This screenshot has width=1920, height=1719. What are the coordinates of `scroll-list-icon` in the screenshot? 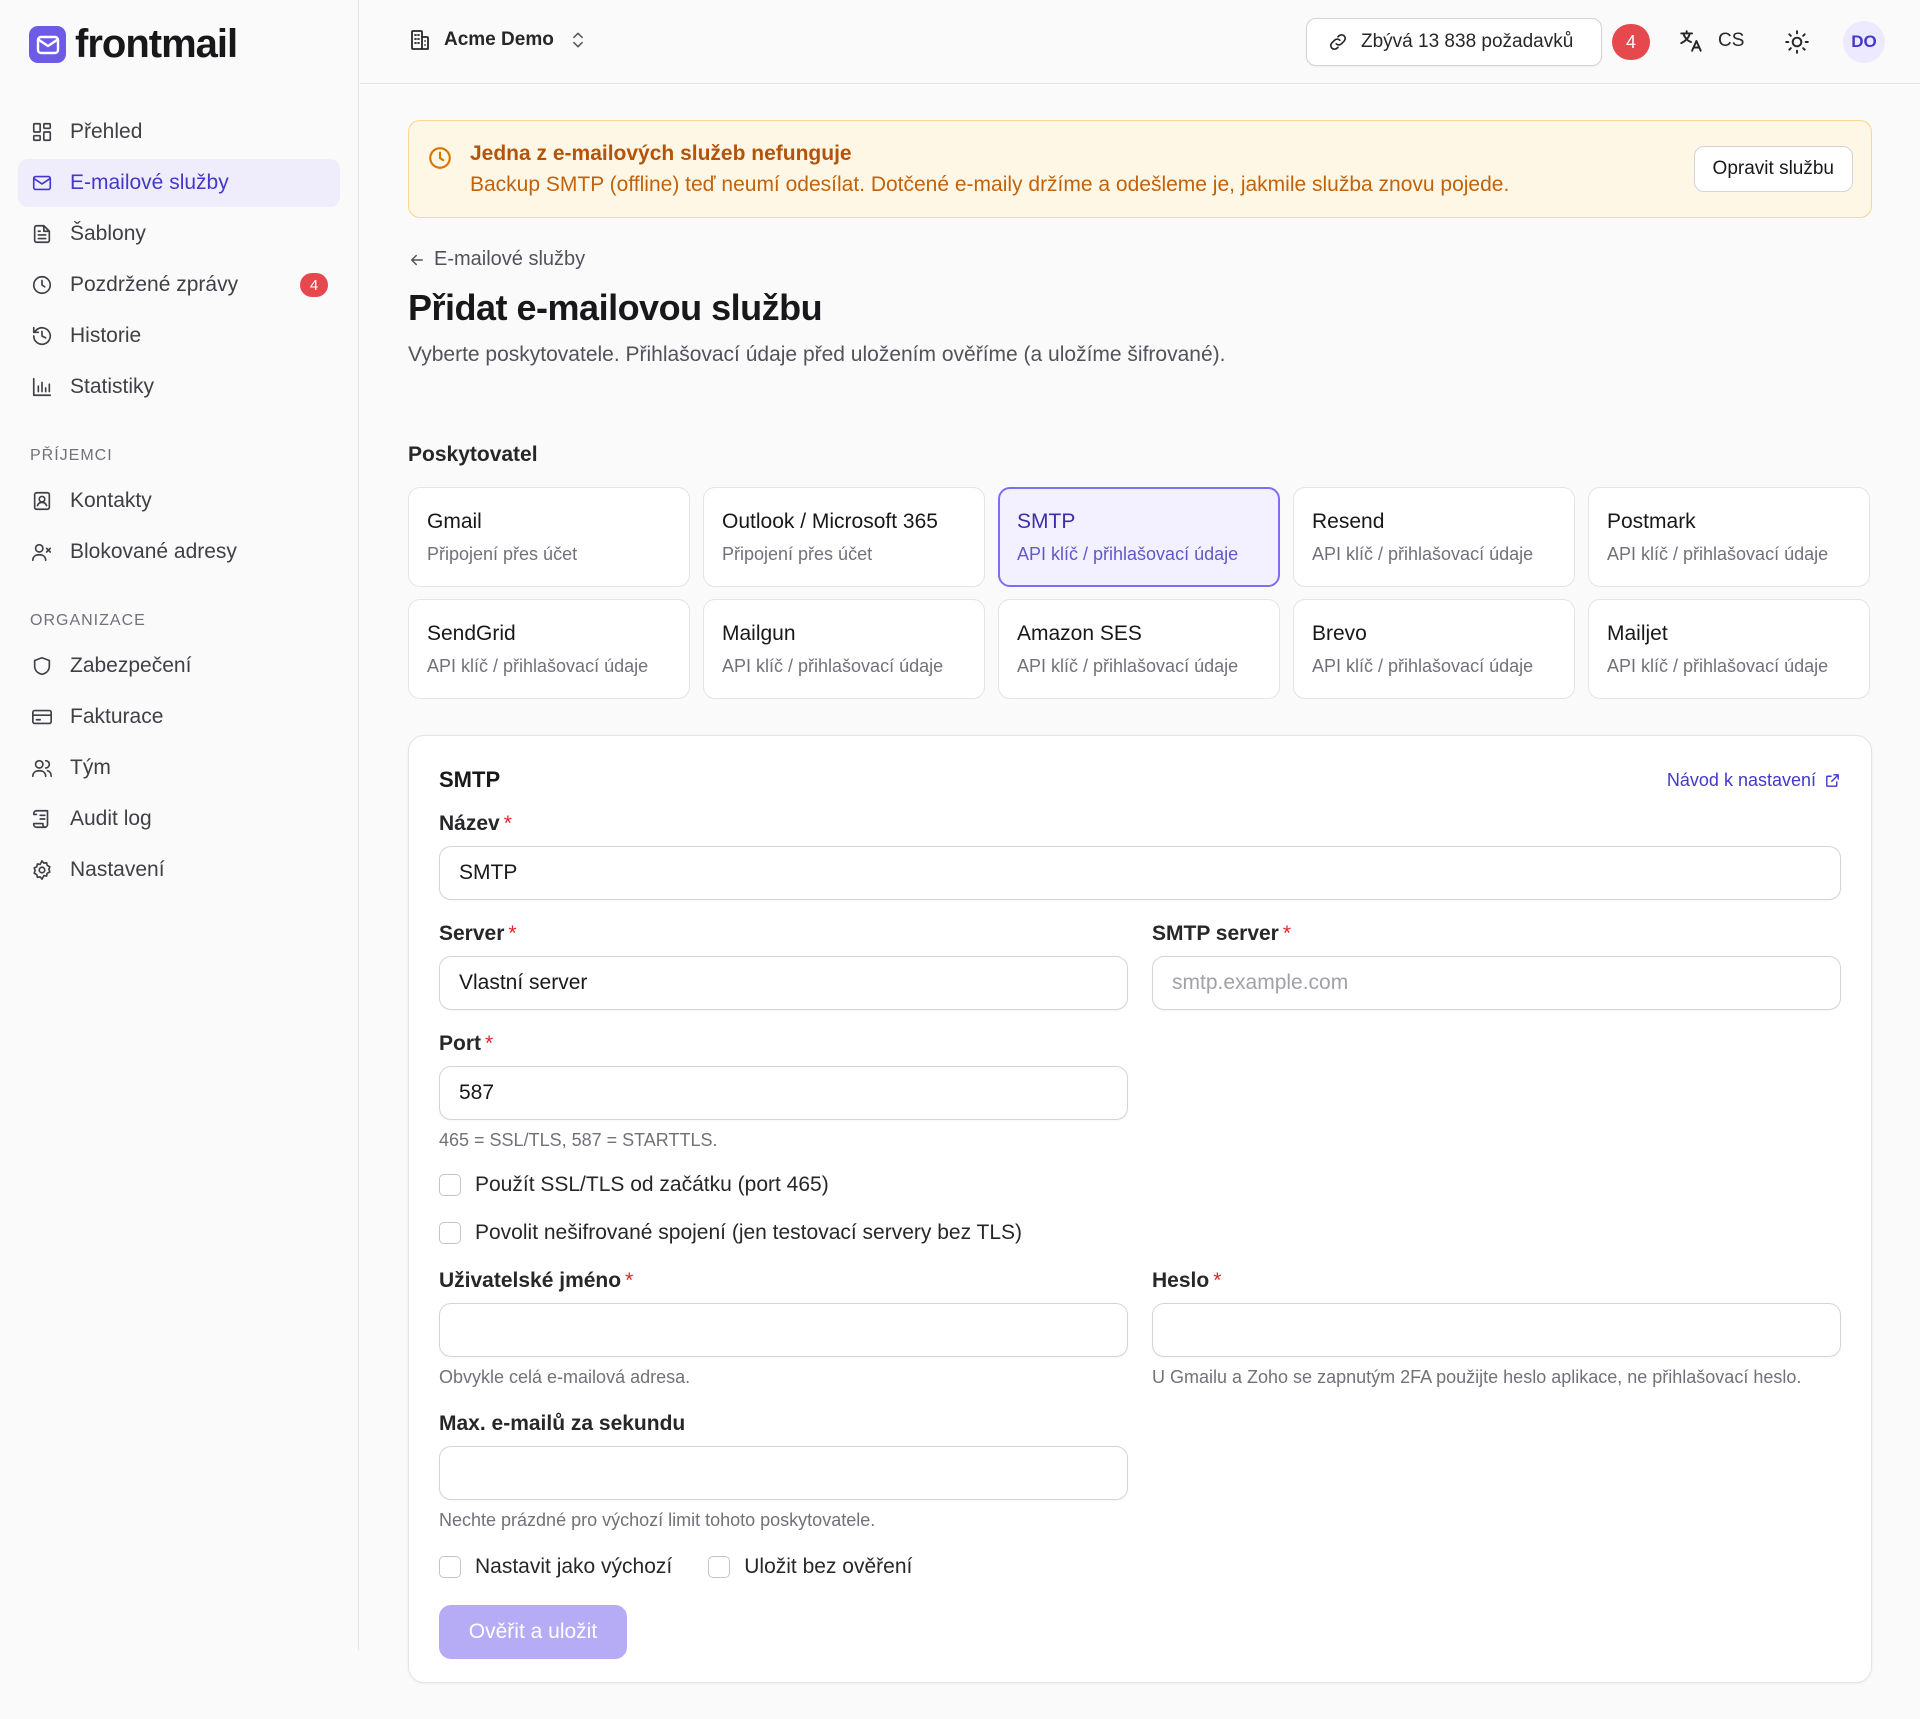 It's located at (42, 819).